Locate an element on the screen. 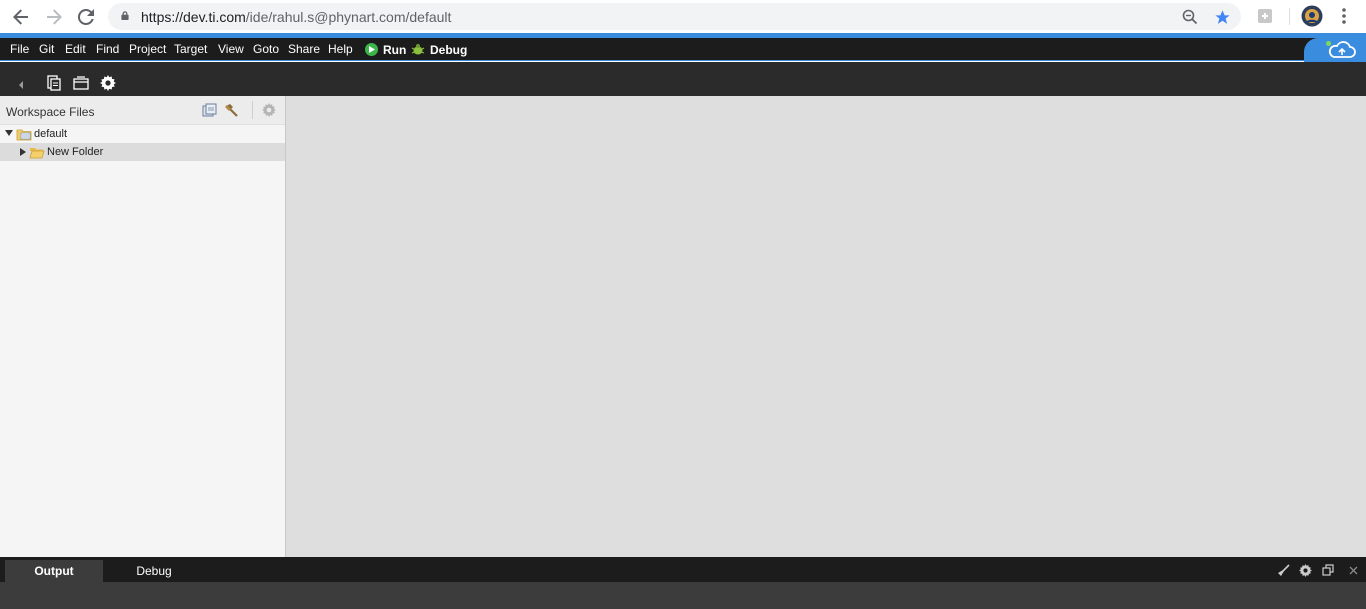 The image size is (1366, 609). gear-icon is located at coordinates (1305, 570).